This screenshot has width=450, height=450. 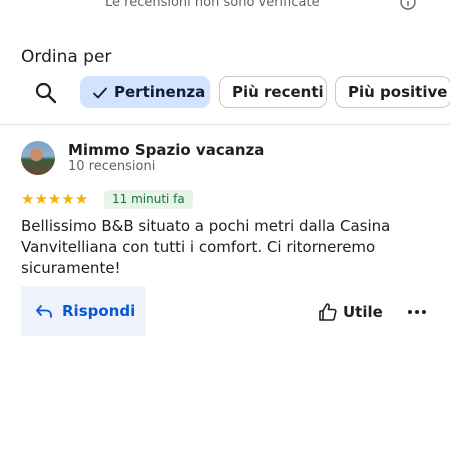 I want to click on reply-label: Rispondi, so click(x=99, y=311).